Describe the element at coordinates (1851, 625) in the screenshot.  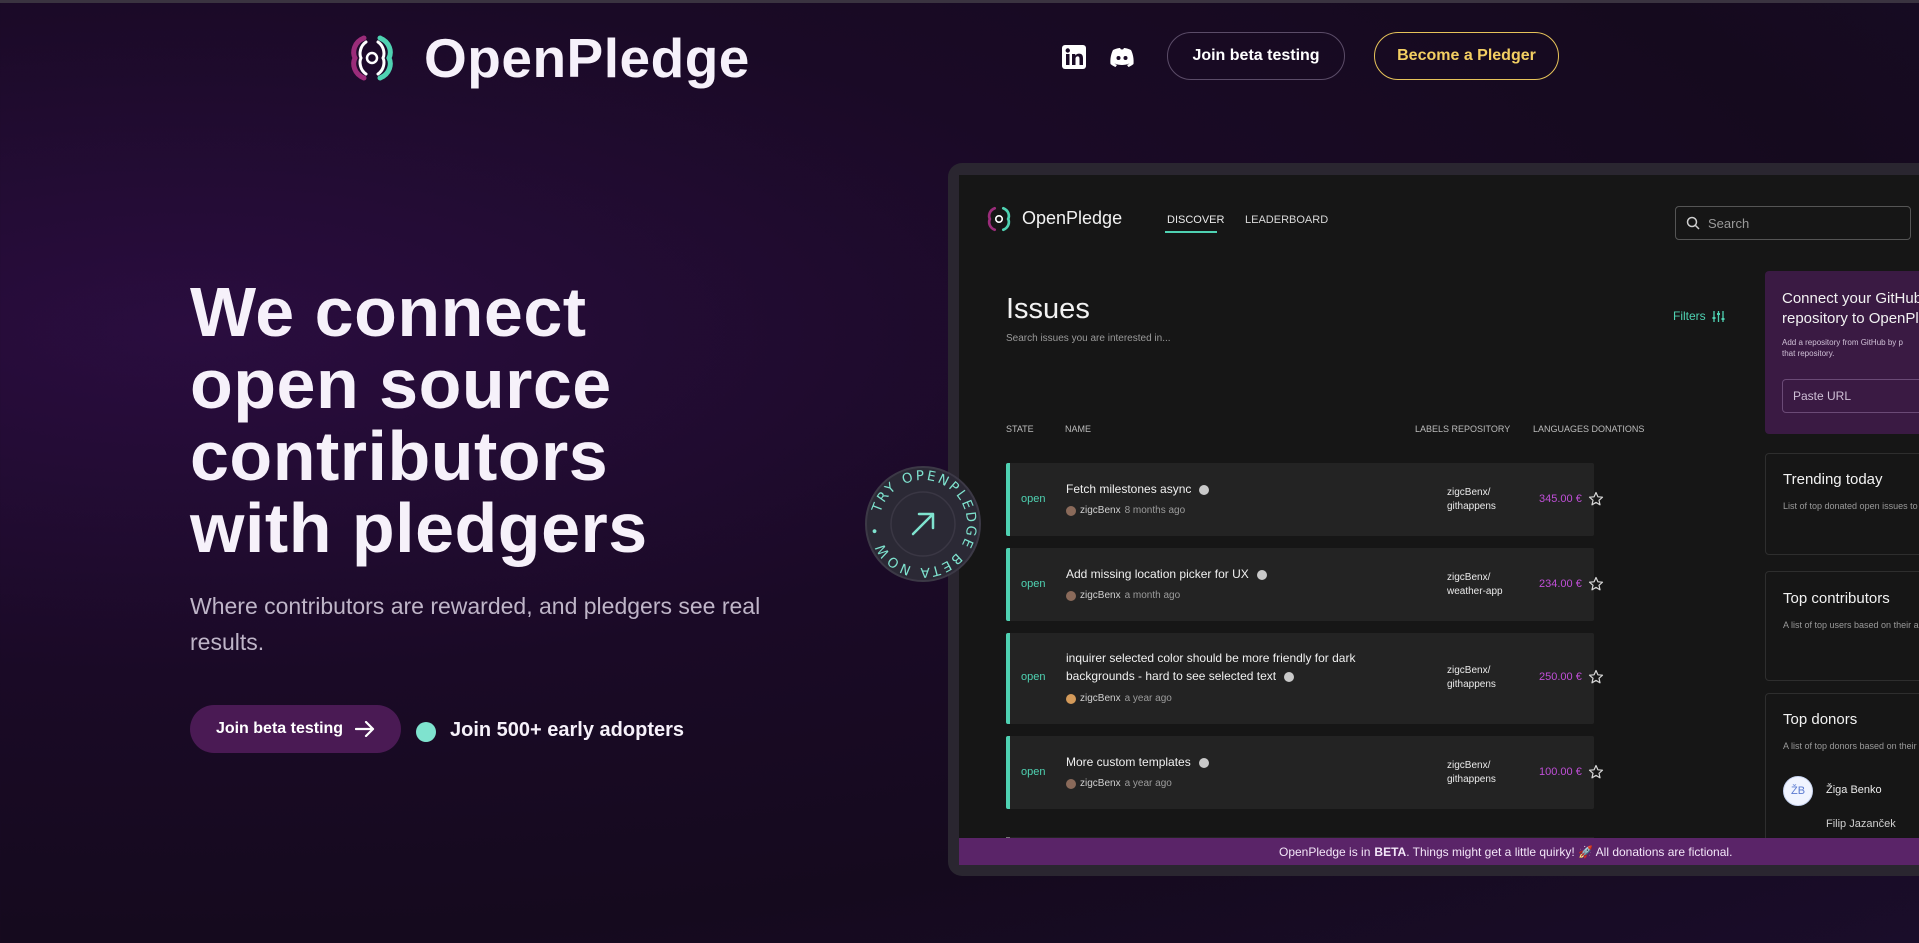
I see `contributors-subtitle: A list of top users based on their a` at that location.